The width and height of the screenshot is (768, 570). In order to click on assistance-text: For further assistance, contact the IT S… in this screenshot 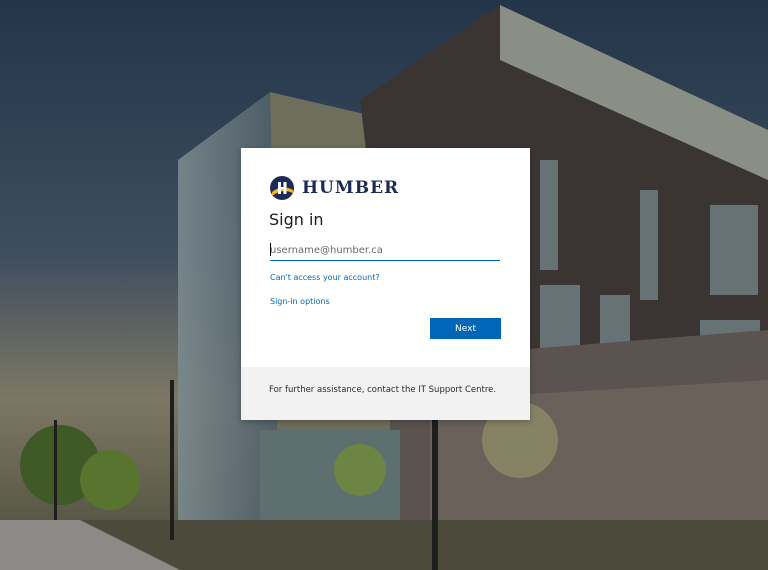, I will do `click(383, 390)`.